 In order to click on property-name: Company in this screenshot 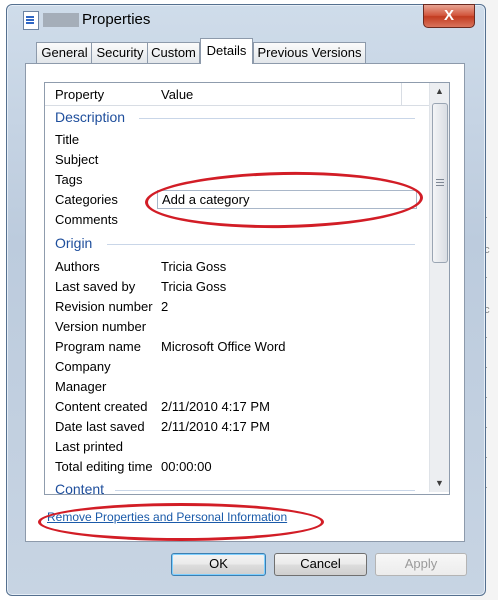, I will do `click(83, 366)`.